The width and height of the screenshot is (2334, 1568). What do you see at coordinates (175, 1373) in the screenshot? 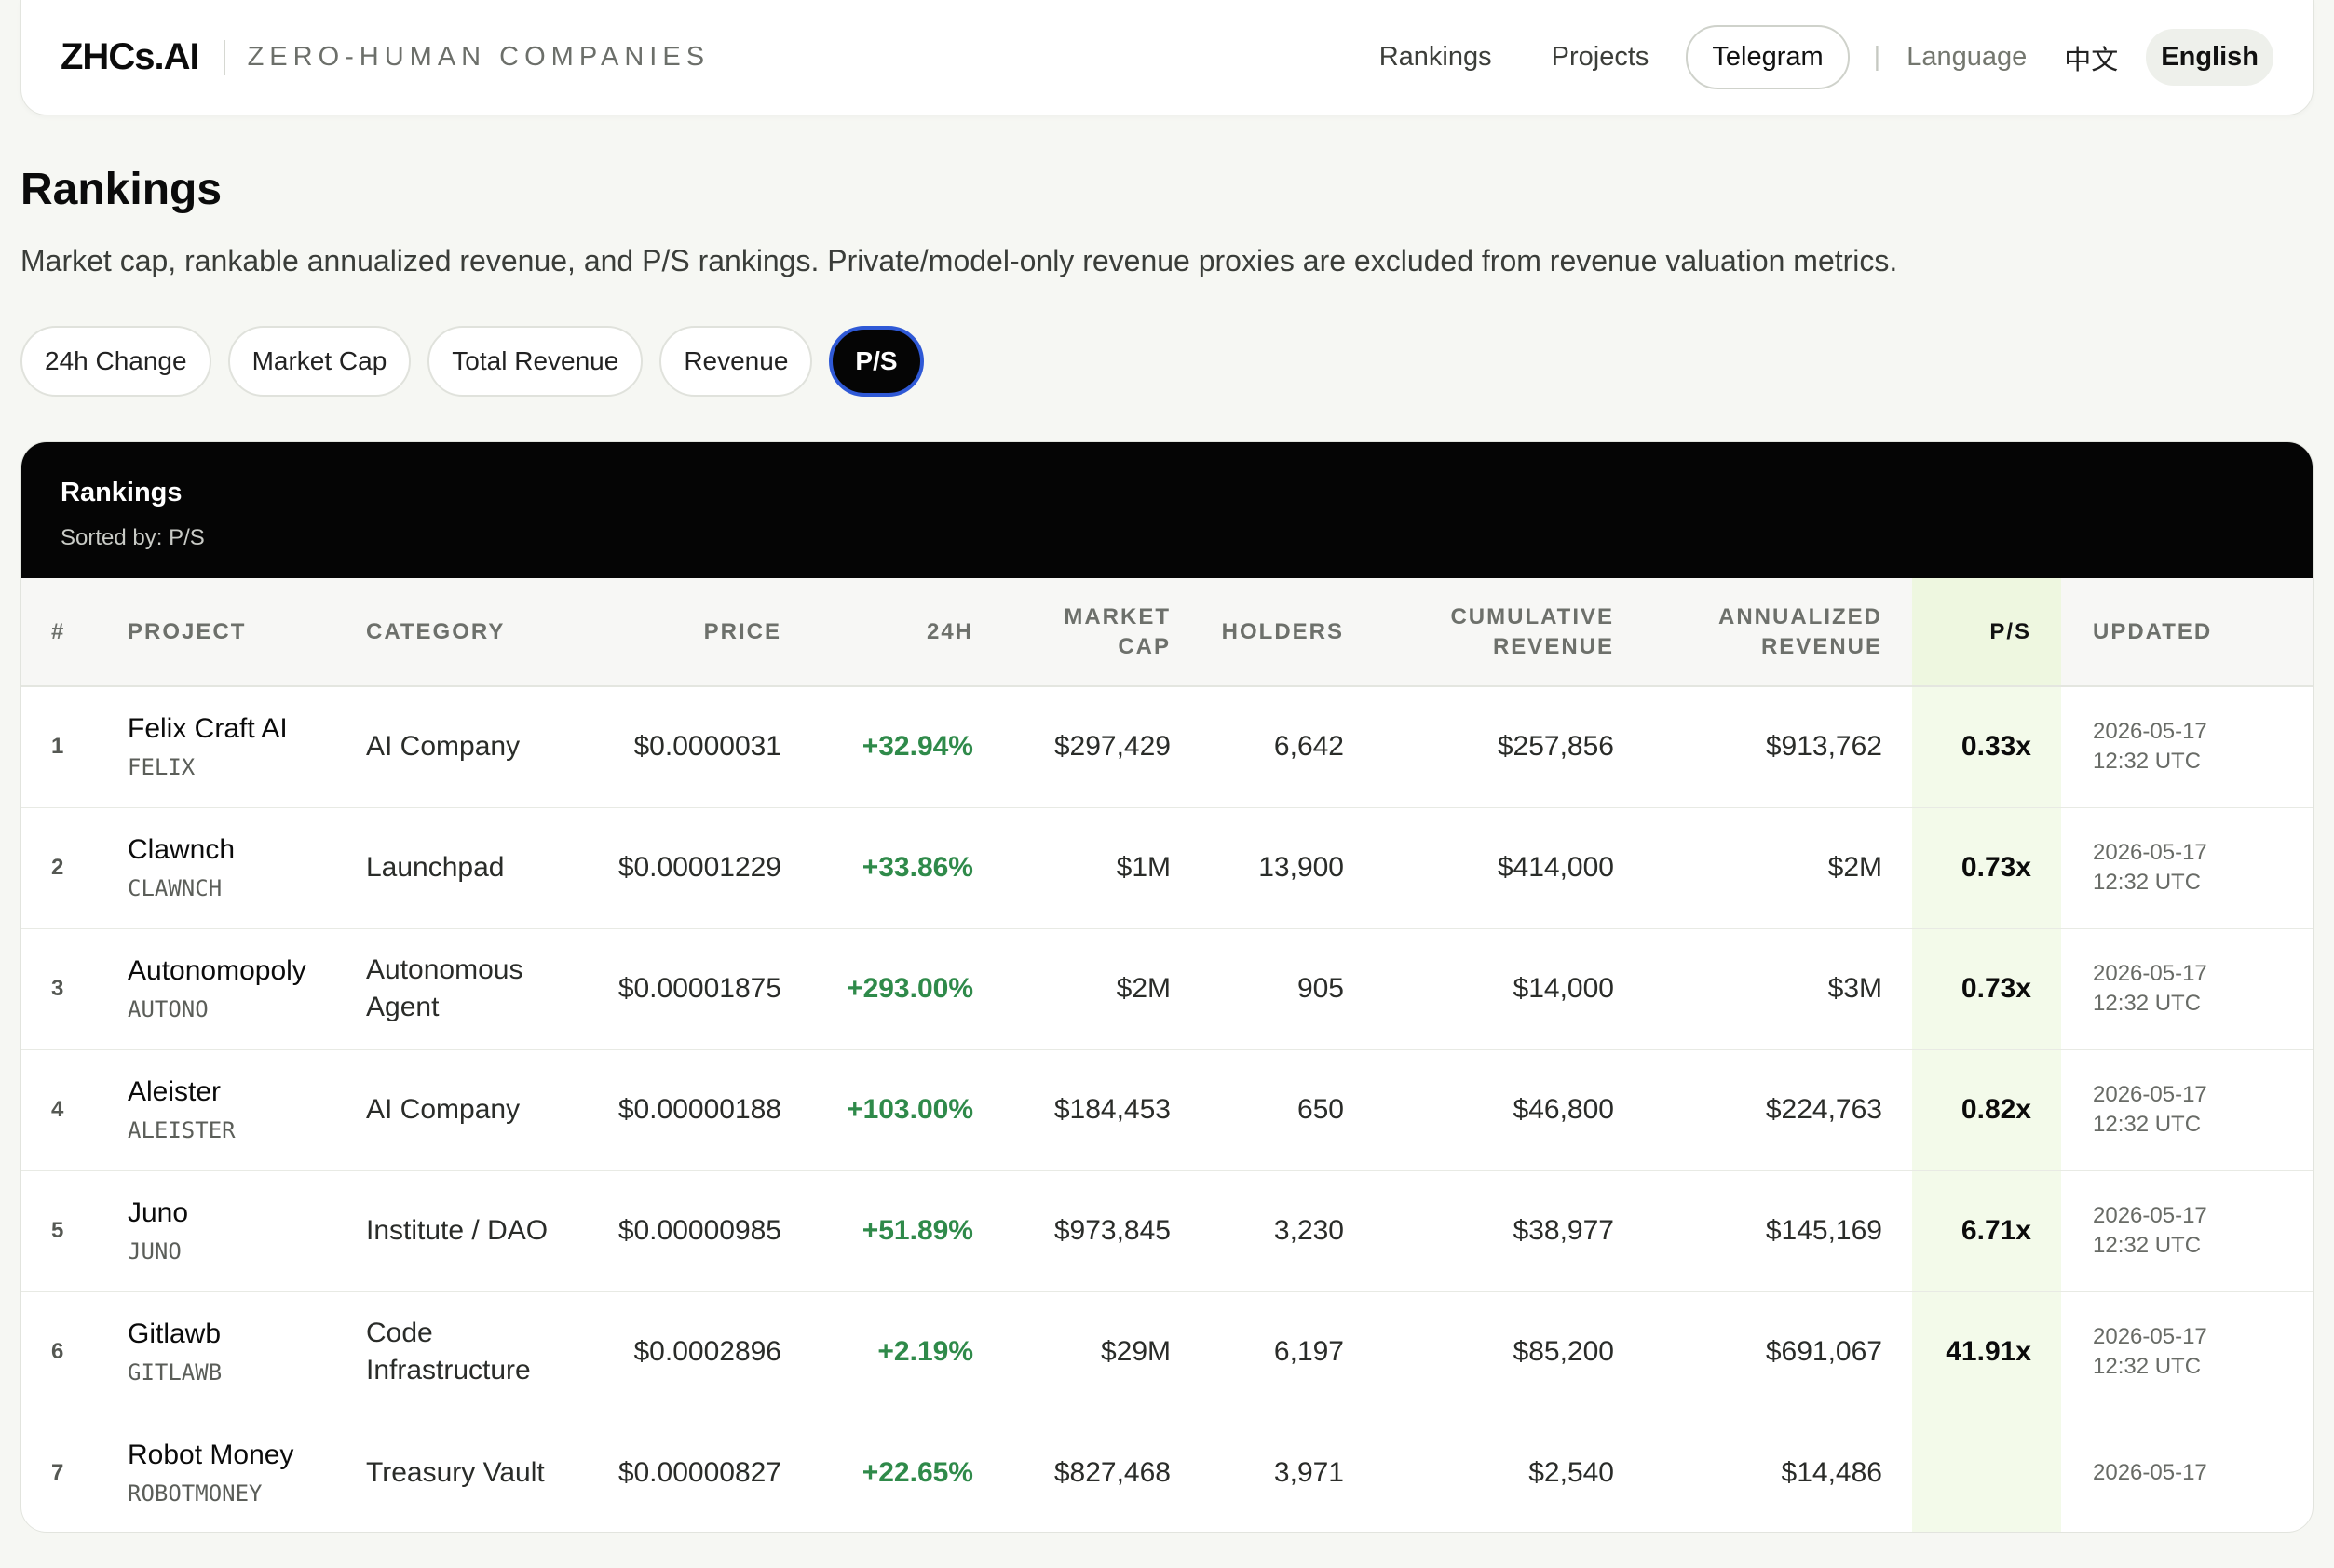
I see `project-symbol: GITLAWB` at bounding box center [175, 1373].